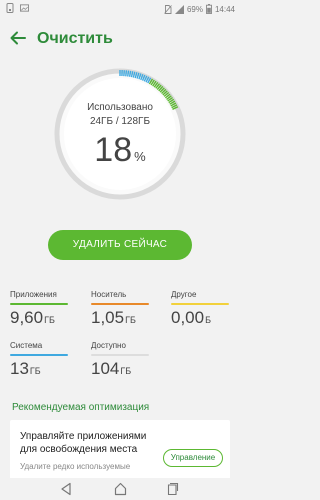 Image resolution: width=320 pixels, height=500 pixels. I want to click on clock: 14:44, so click(224, 9).